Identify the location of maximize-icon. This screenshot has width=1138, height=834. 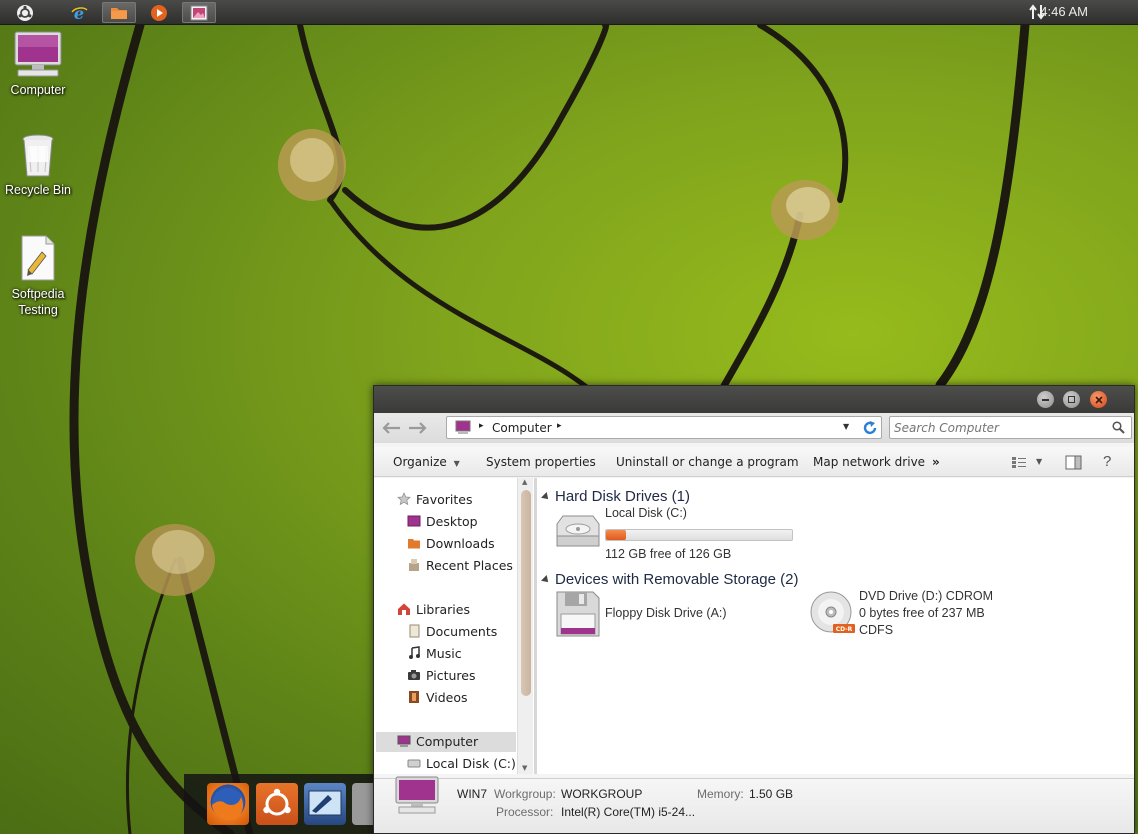
(1071, 399).